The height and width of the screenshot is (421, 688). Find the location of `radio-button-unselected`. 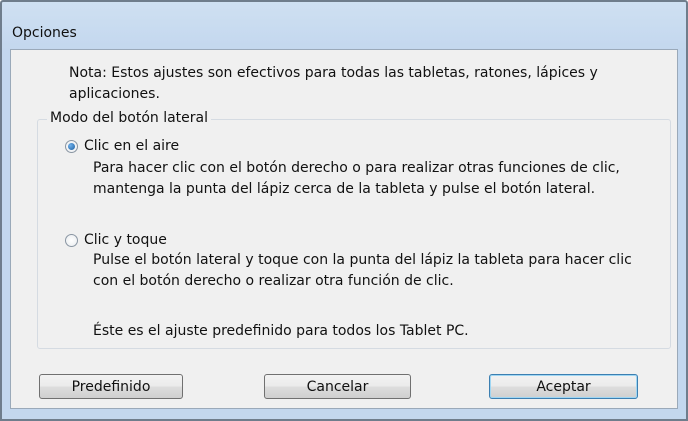

radio-button-unselected is located at coordinates (71, 240).